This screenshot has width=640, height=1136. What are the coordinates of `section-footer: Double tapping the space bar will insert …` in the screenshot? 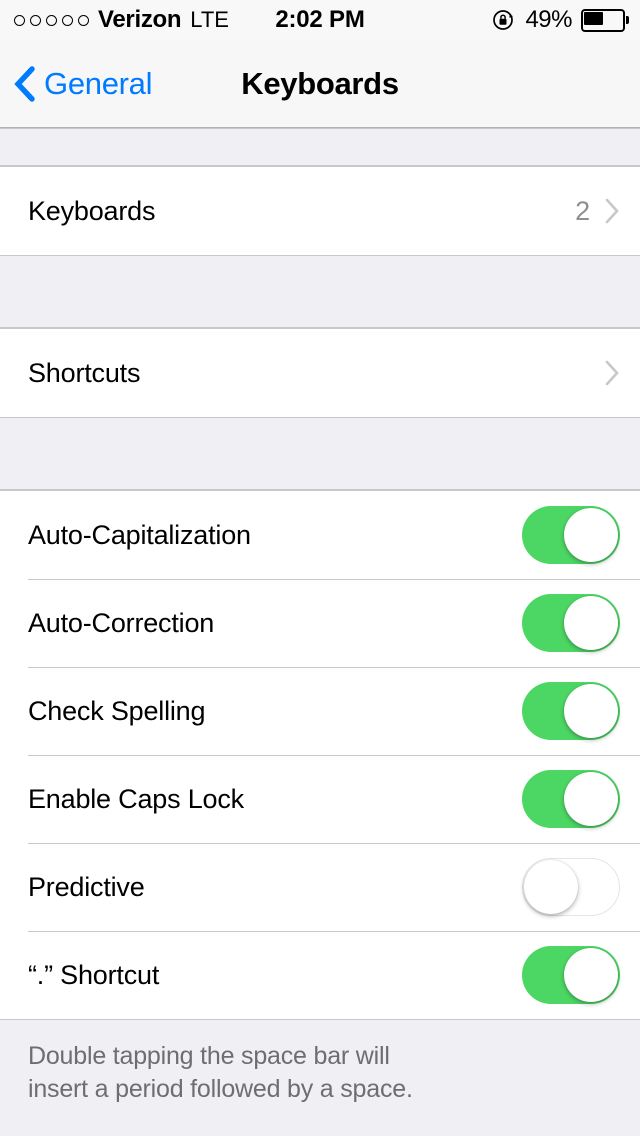 It's located at (320, 1062).